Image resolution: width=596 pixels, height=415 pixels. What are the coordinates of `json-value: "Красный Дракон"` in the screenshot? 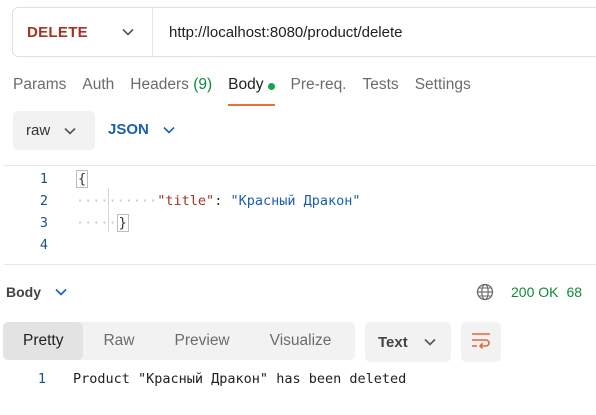 It's located at (295, 201).